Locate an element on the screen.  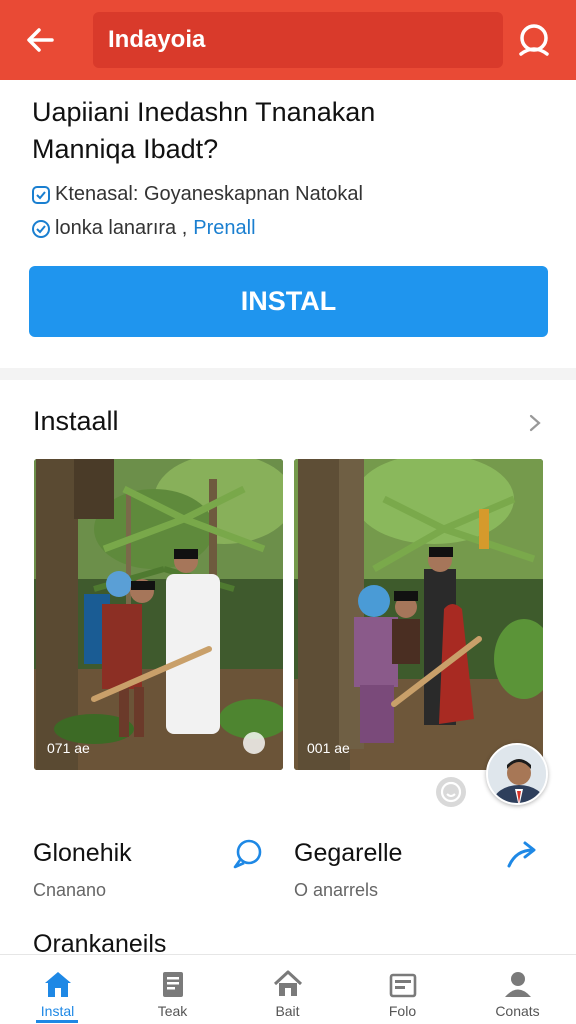
folder-icon is located at coordinates (403, 985).